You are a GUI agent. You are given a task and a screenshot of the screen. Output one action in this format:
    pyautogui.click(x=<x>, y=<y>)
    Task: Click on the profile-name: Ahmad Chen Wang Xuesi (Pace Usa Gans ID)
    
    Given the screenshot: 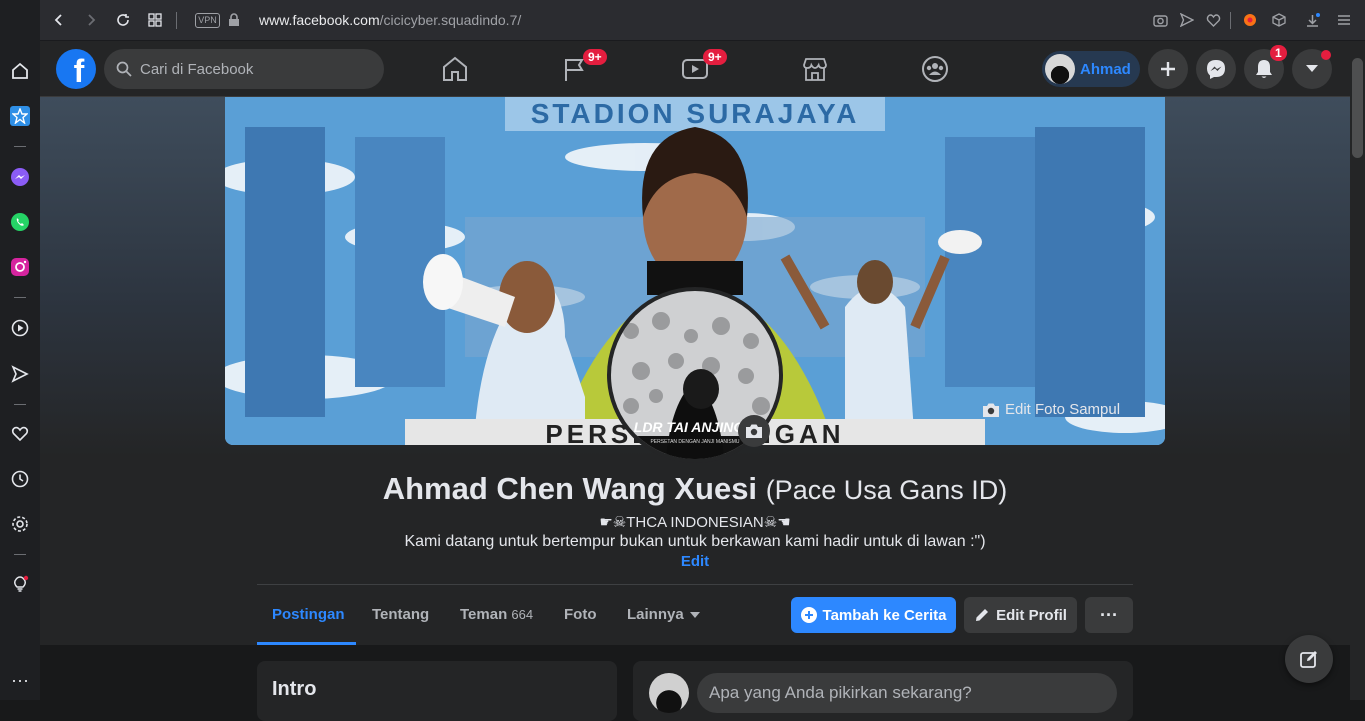 What is the action you would take?
    pyautogui.click(x=682, y=489)
    